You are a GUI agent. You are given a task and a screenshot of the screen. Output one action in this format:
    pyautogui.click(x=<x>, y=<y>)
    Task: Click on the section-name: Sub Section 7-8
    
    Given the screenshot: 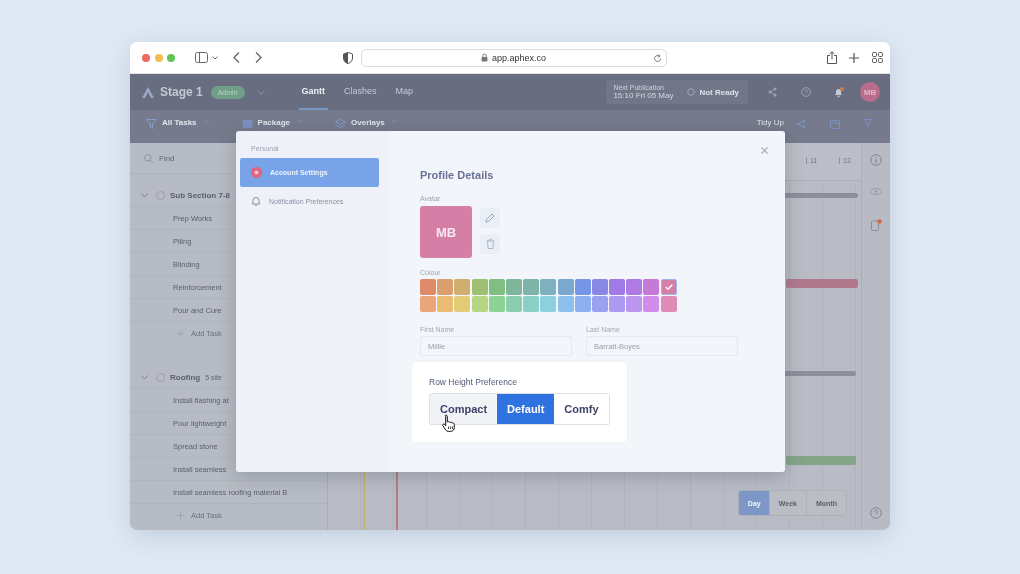 What is the action you would take?
    pyautogui.click(x=200, y=195)
    